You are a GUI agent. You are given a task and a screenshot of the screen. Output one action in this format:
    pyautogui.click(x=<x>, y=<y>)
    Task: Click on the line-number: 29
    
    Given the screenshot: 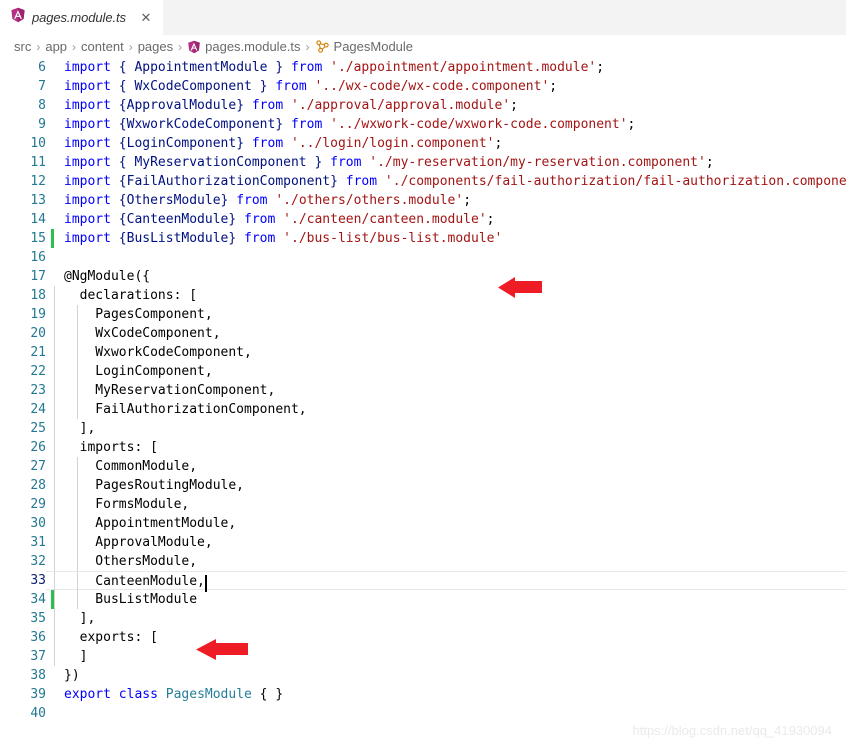 What is the action you would take?
    pyautogui.click(x=38, y=504)
    